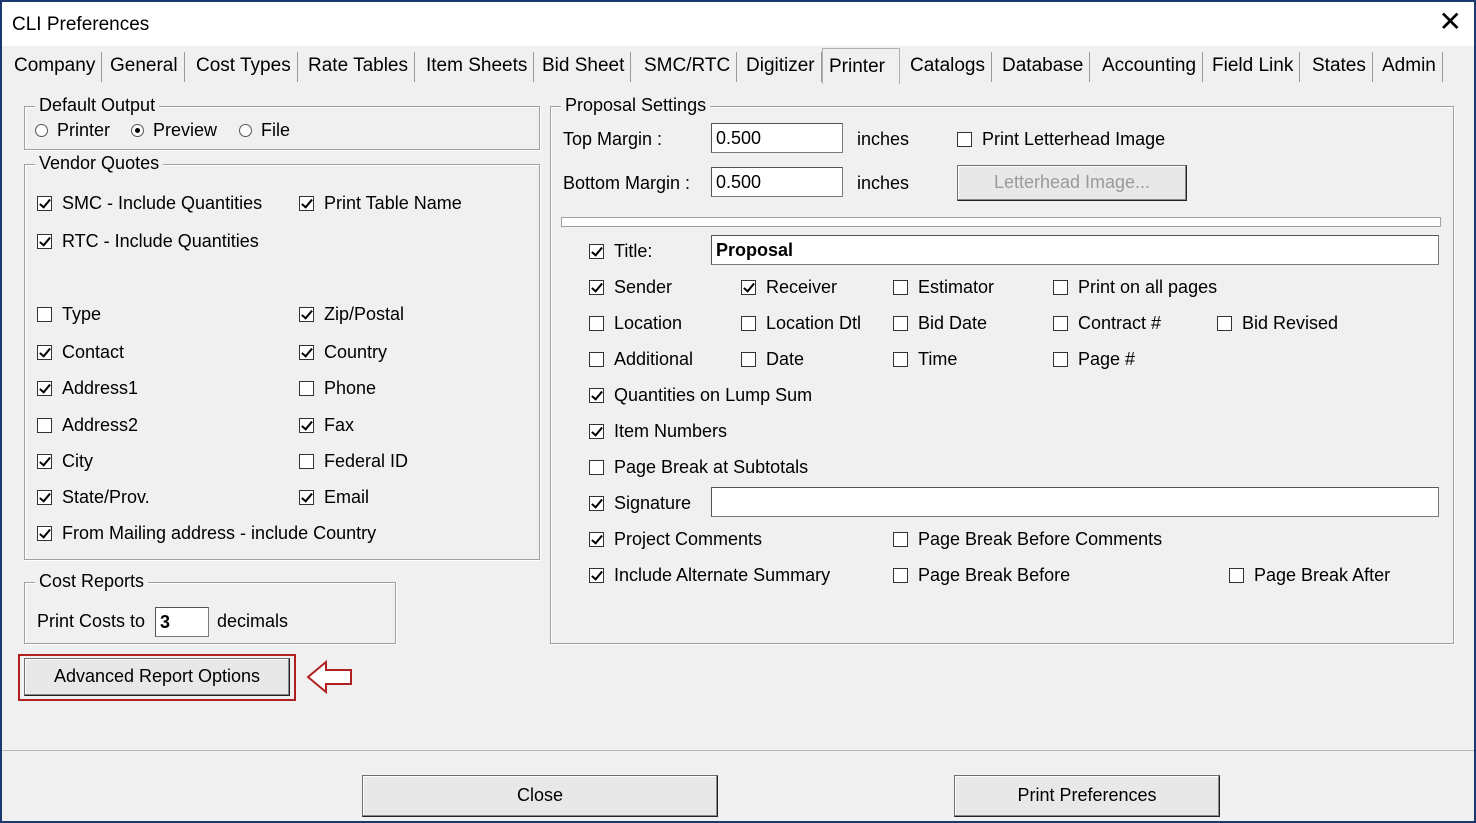 The width and height of the screenshot is (1476, 823). What do you see at coordinates (738, 786) in the screenshot?
I see `footer-bar: Close Print Preferences` at bounding box center [738, 786].